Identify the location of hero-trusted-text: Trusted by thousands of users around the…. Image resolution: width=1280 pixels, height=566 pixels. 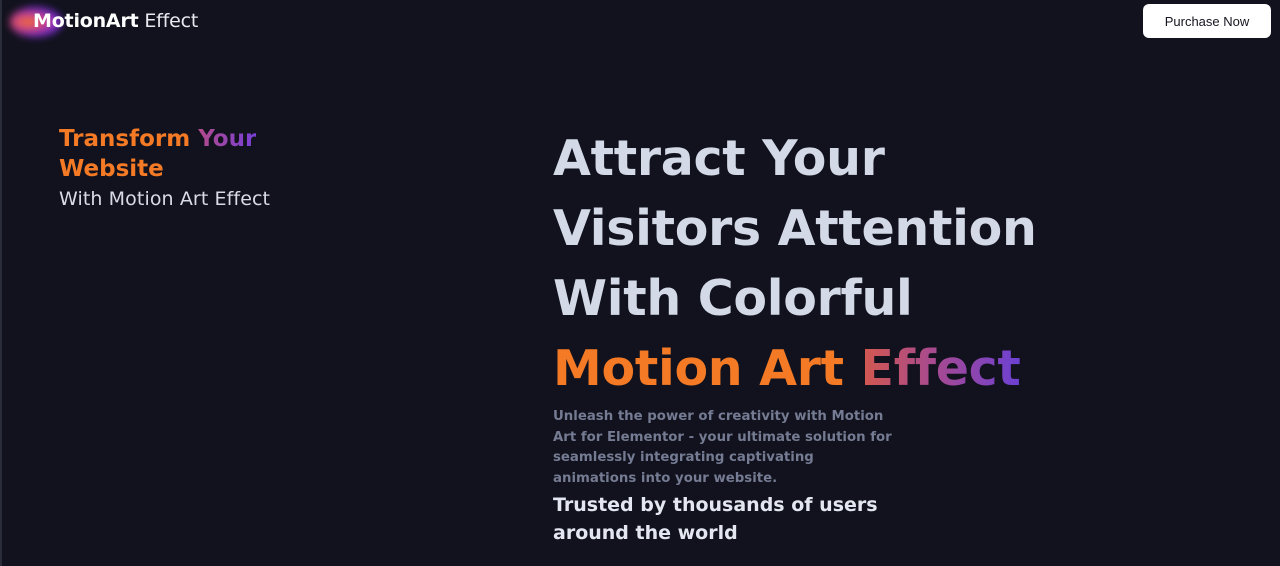
(715, 518).